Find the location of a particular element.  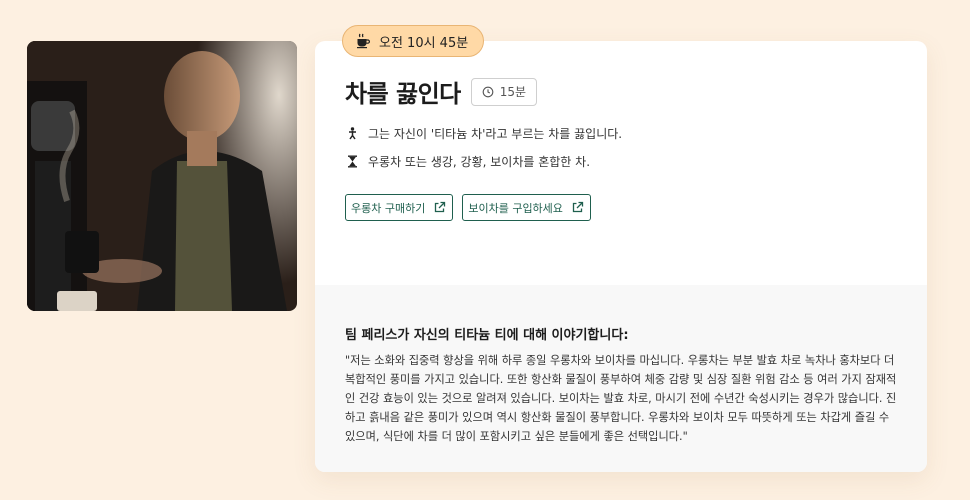

purchase-links: 우롱차 구매하기 보이차를 구입하세요 is located at coordinates (468, 207).